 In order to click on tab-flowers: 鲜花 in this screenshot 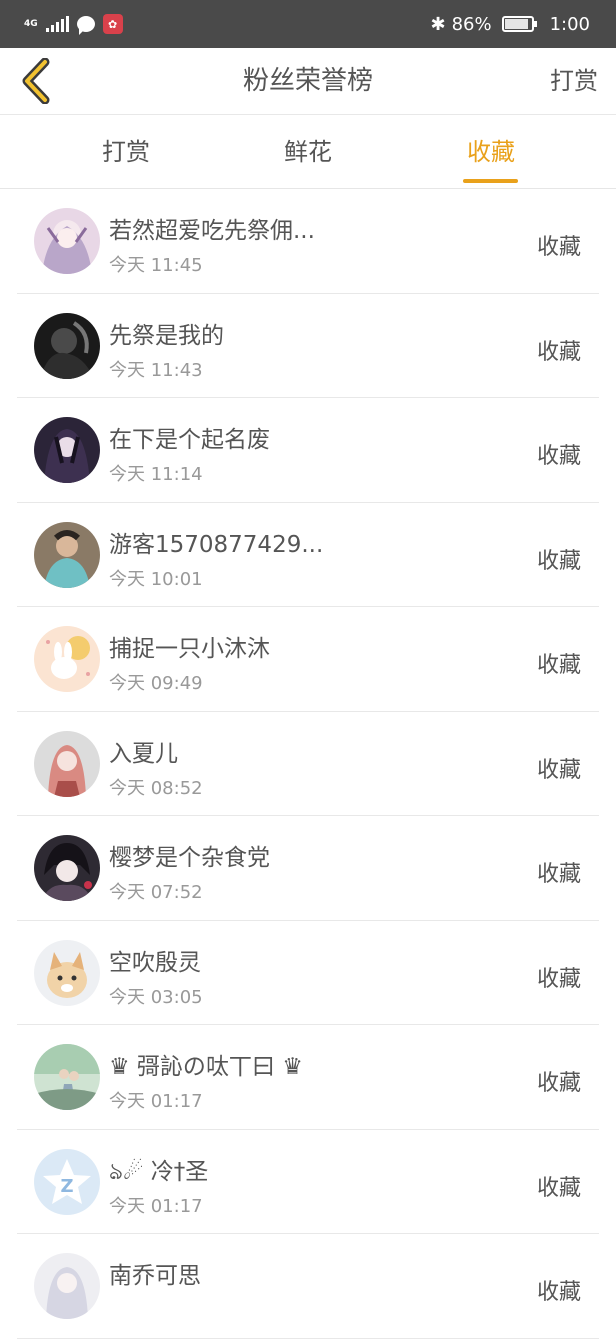, I will do `click(308, 152)`.